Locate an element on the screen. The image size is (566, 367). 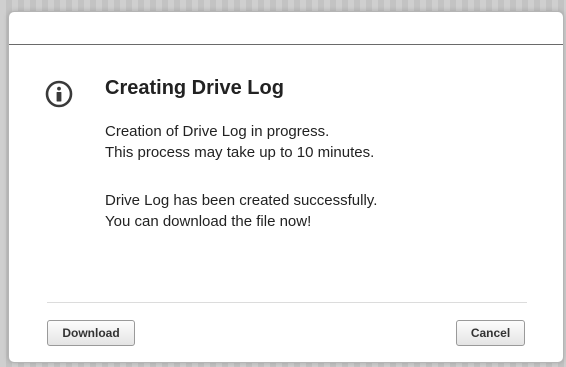
success-line-2: You can download the file now! is located at coordinates (208, 221).